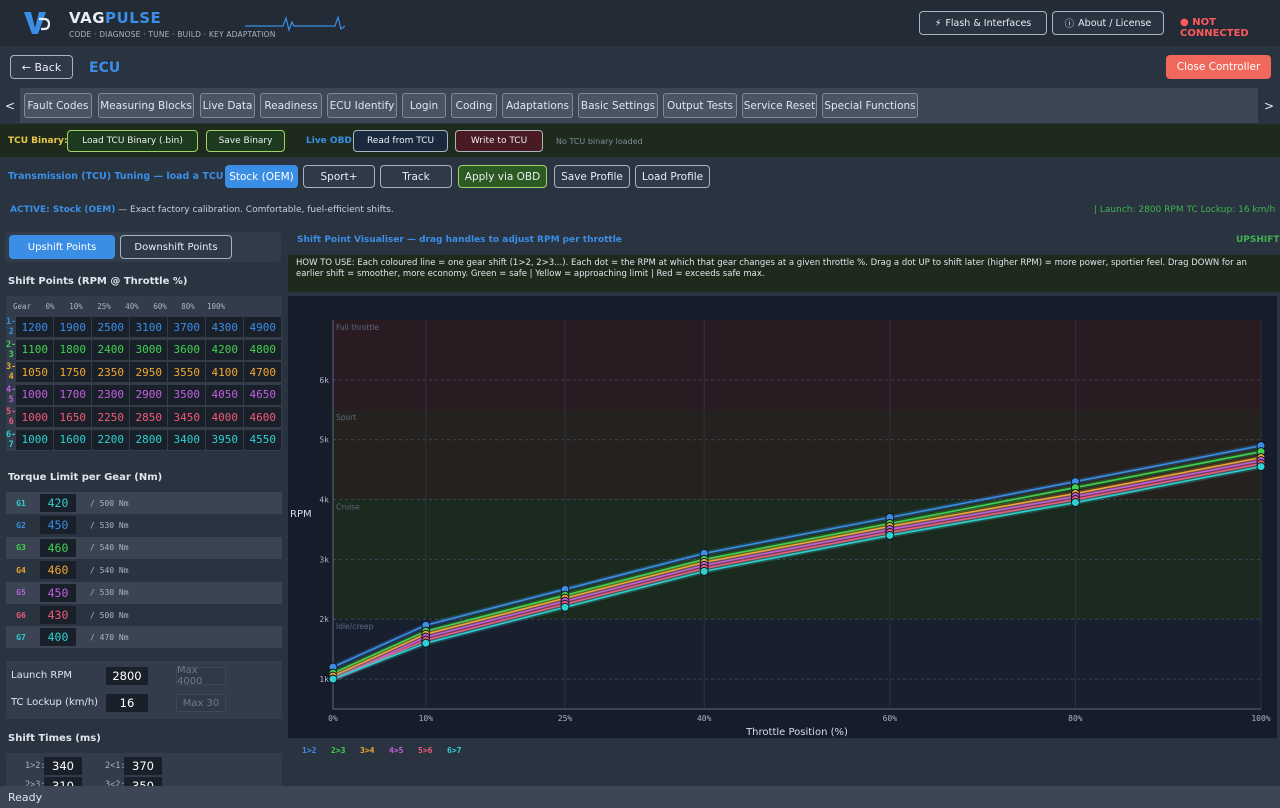  I want to click on shift-row-5-6: 5-6 1000 1650 2250 2850 3450 4000 4600, so click(144, 417).